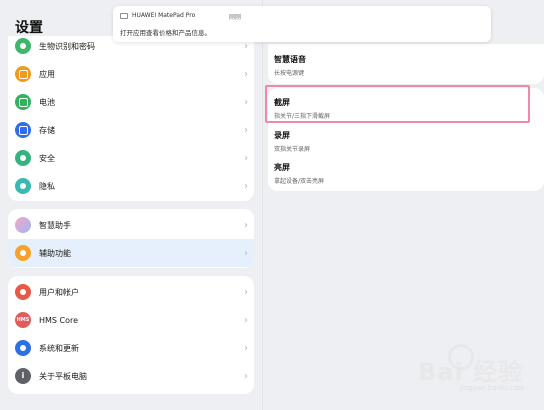  Describe the element at coordinates (165, 33) in the screenshot. I see `notification-message: 打开应用查看价格和产品信息。` at that location.